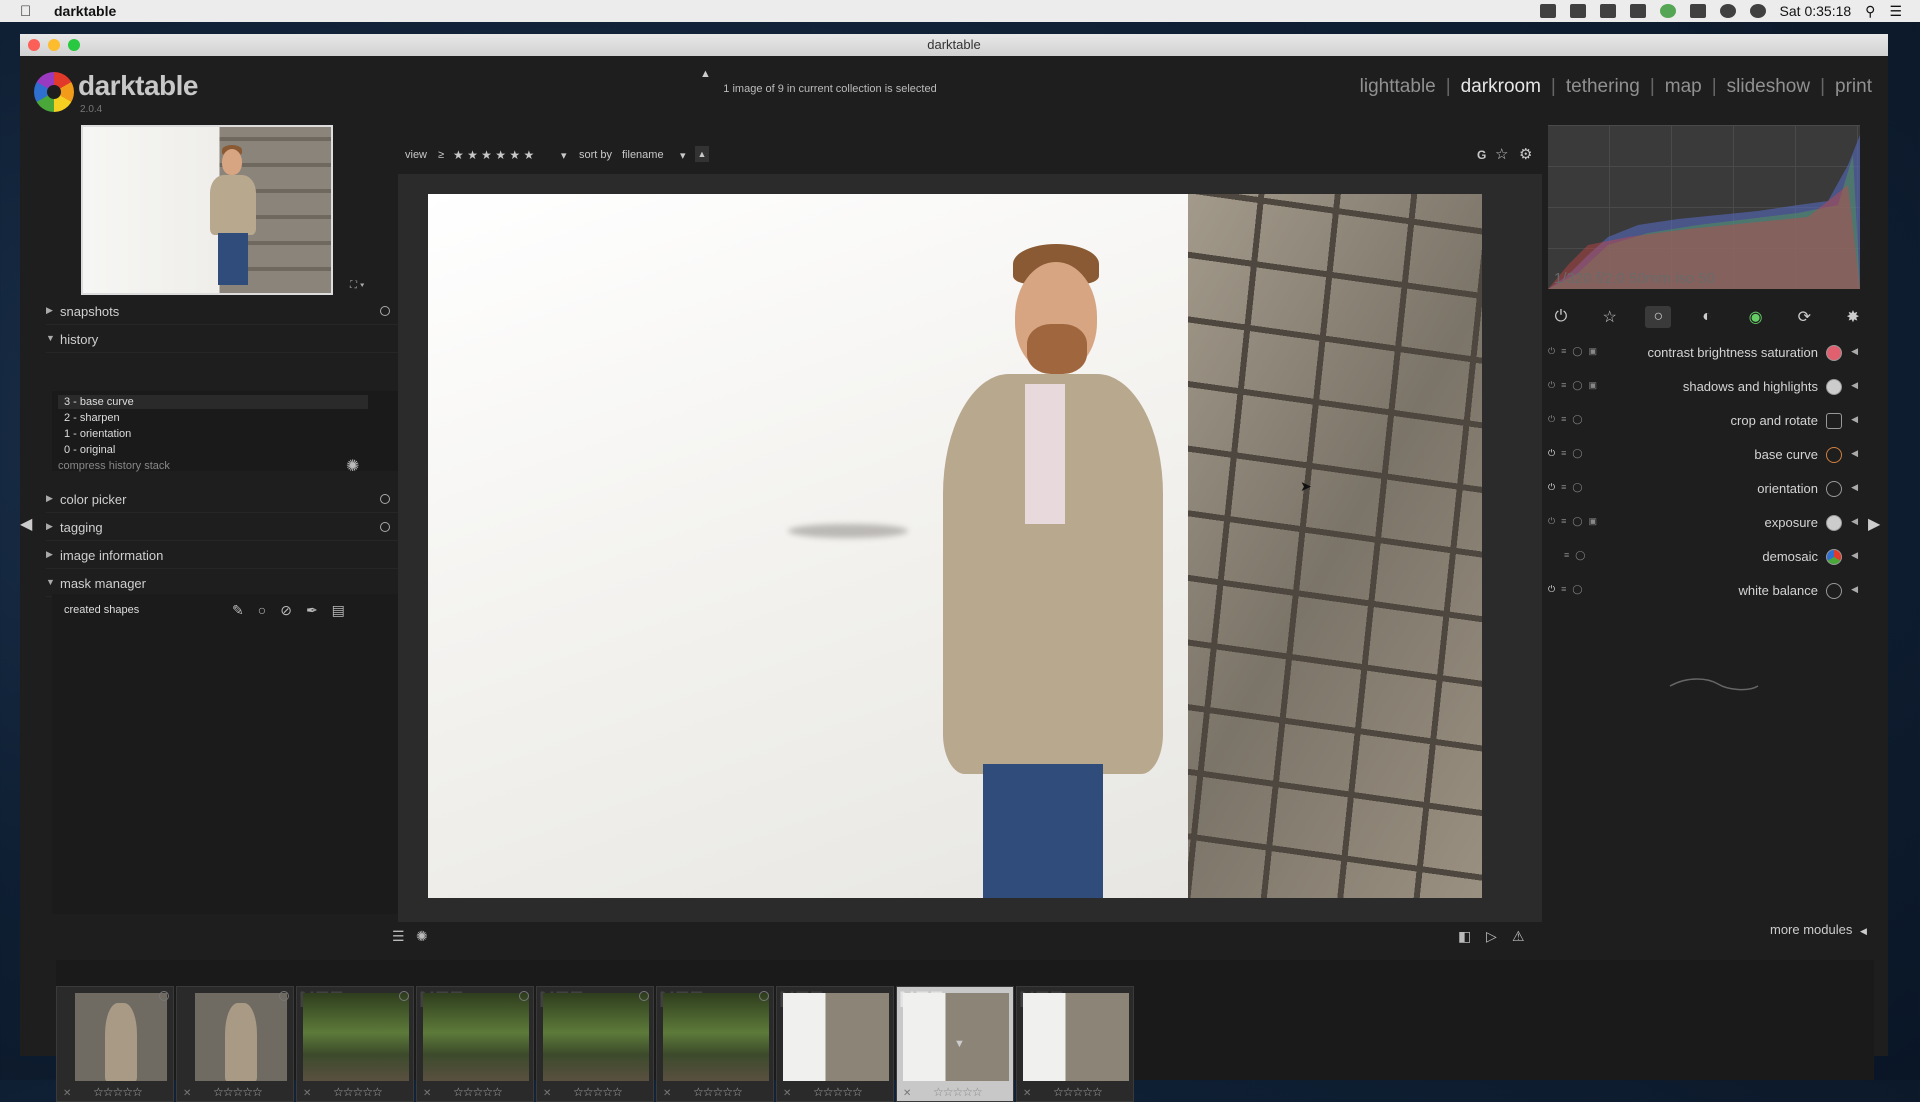 Image resolution: width=1920 pixels, height=1102 pixels. What do you see at coordinates (222, 556) in the screenshot?
I see `module-image-information: ▶ image information` at bounding box center [222, 556].